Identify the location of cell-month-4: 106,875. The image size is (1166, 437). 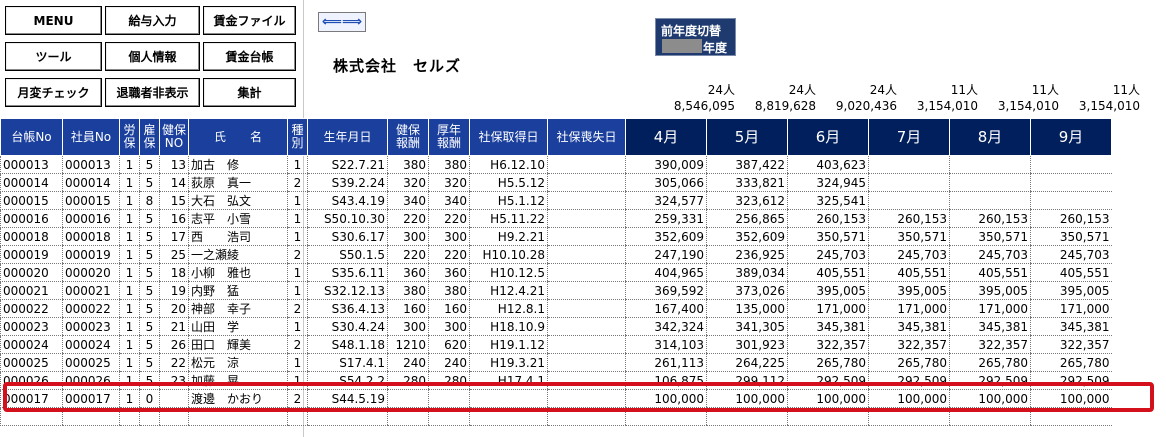
(666, 380).